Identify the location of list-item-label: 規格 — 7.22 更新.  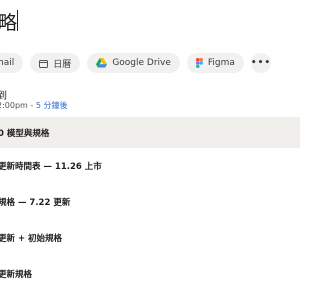
(35, 203).